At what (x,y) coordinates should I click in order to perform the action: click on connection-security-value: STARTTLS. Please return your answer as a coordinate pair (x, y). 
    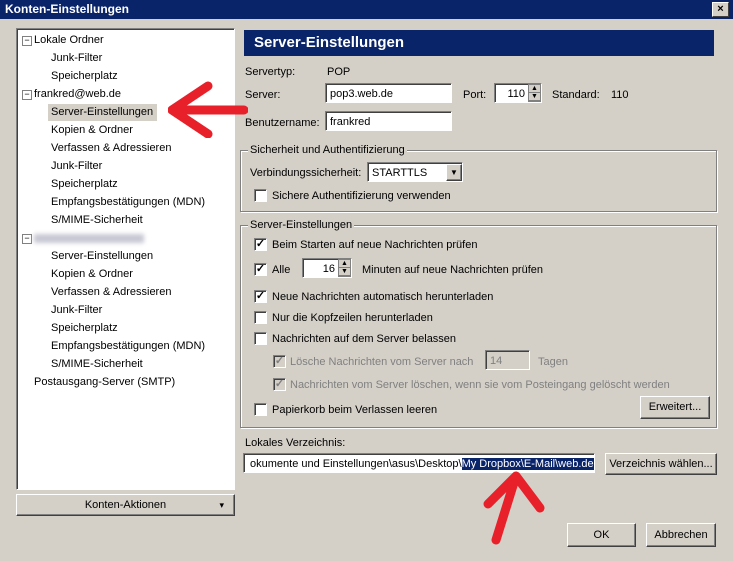
    Looking at the image, I should click on (400, 173).